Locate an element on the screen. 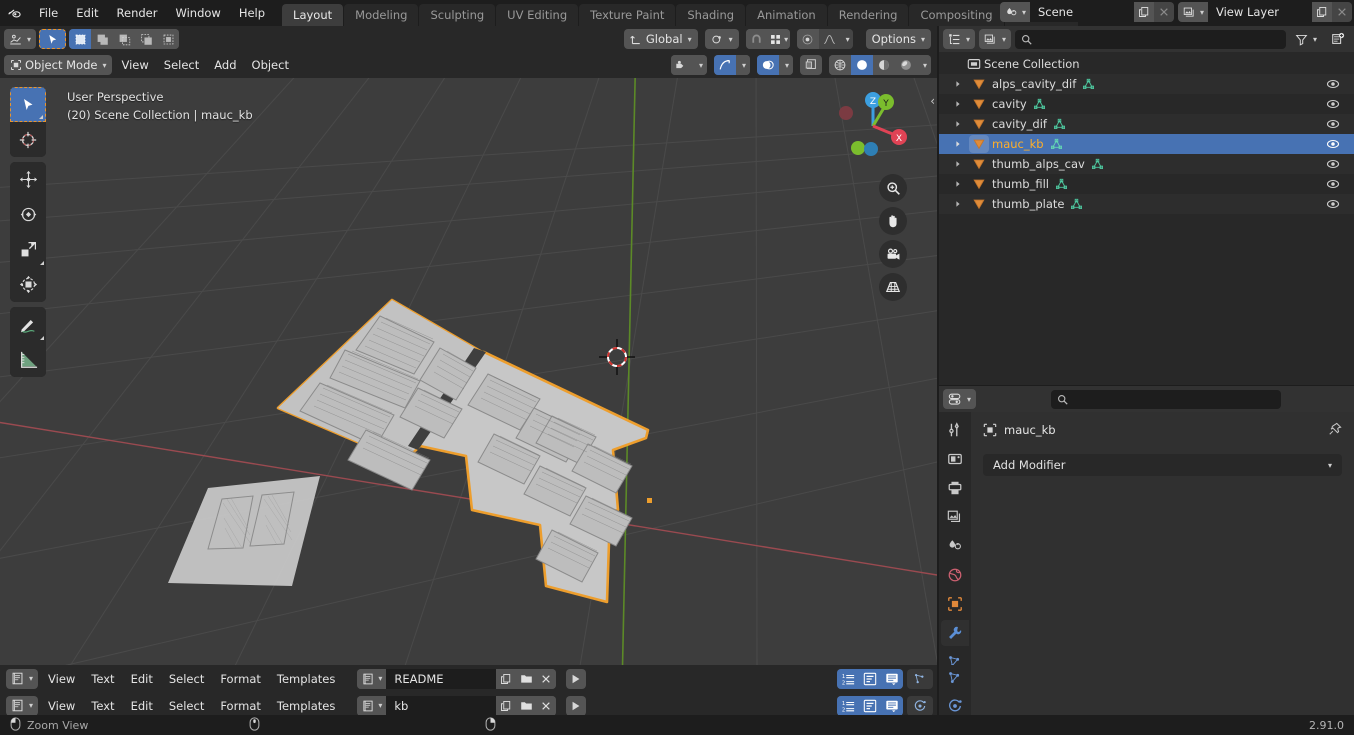  text2-run-script-button is located at coordinates (576, 705).